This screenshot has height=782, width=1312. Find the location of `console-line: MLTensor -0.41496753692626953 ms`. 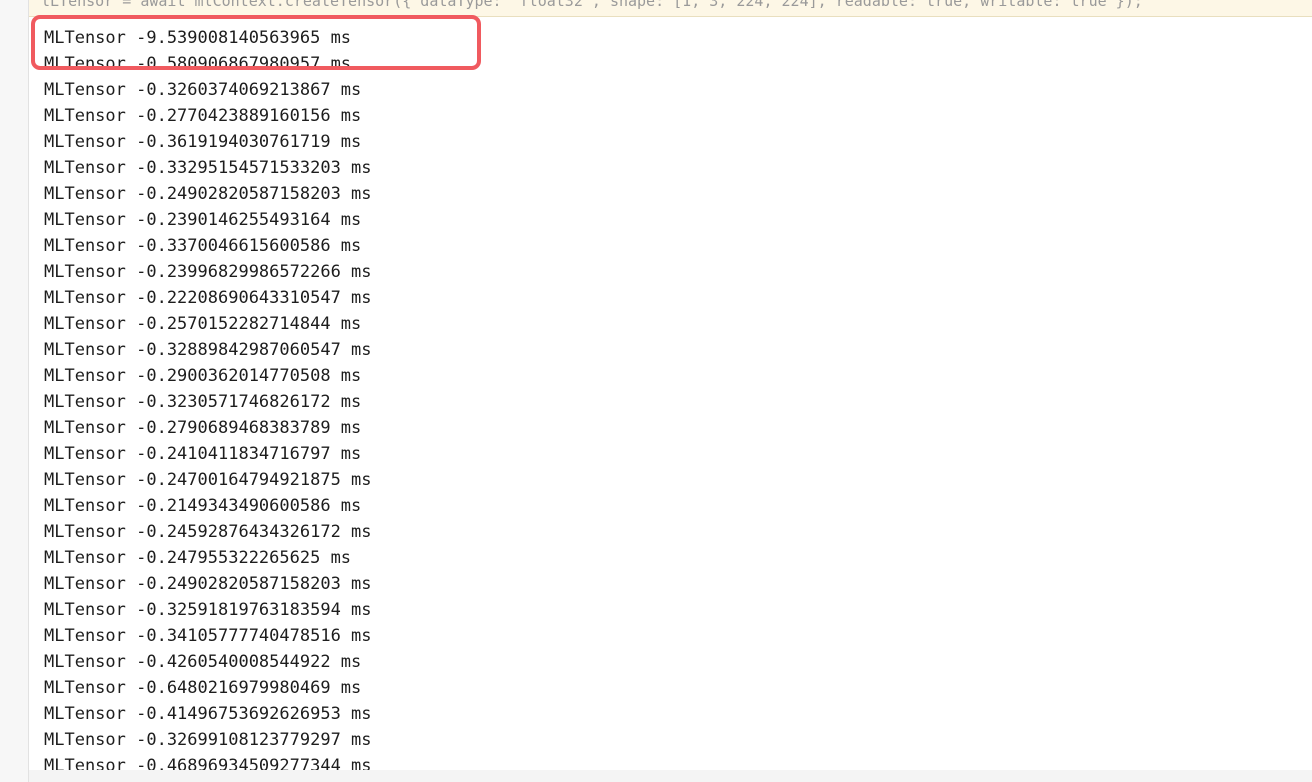

console-line: MLTensor -0.41496753692626953 ms is located at coordinates (208, 714).